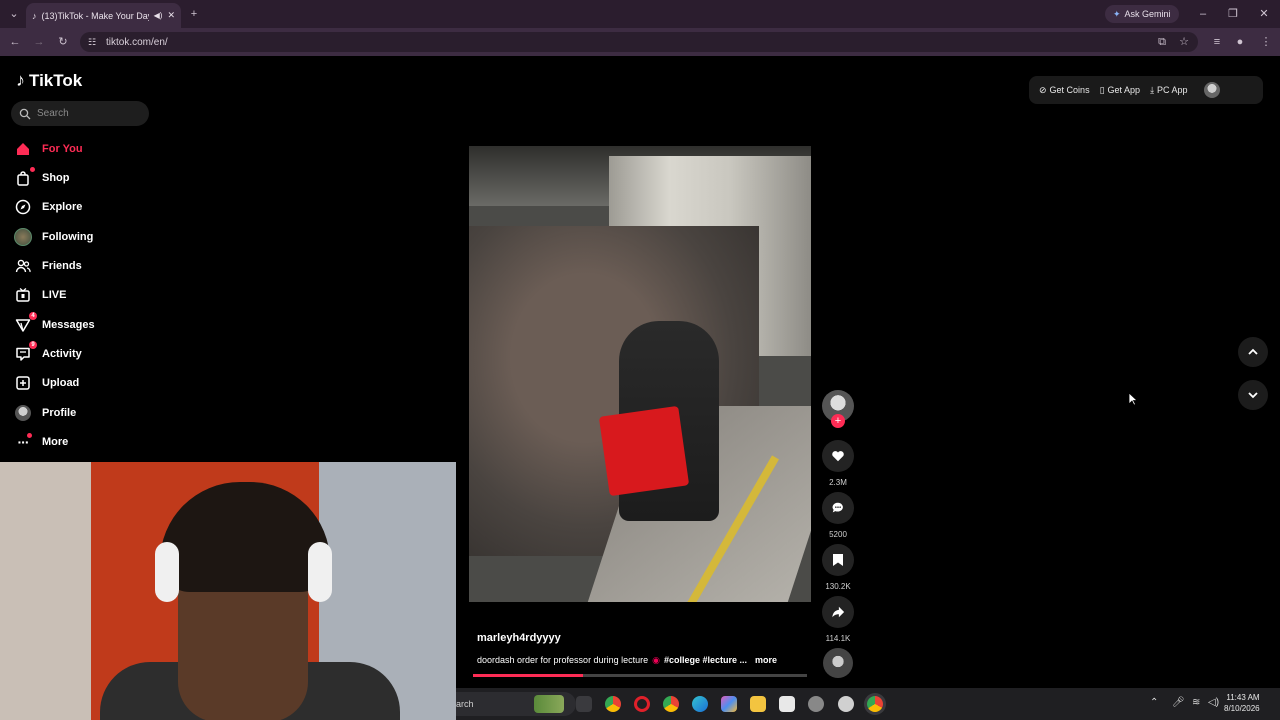 The image size is (1280, 720). Describe the element at coordinates (1242, 703) in the screenshot. I see `taskbar-clock: 11:43 AM 8/10/2026` at that location.